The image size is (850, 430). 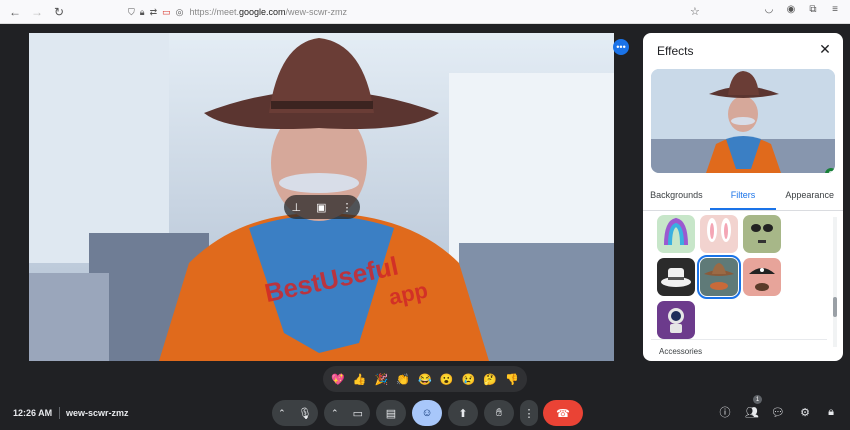 I want to click on present-button: ⬆︎, so click(x=463, y=413).